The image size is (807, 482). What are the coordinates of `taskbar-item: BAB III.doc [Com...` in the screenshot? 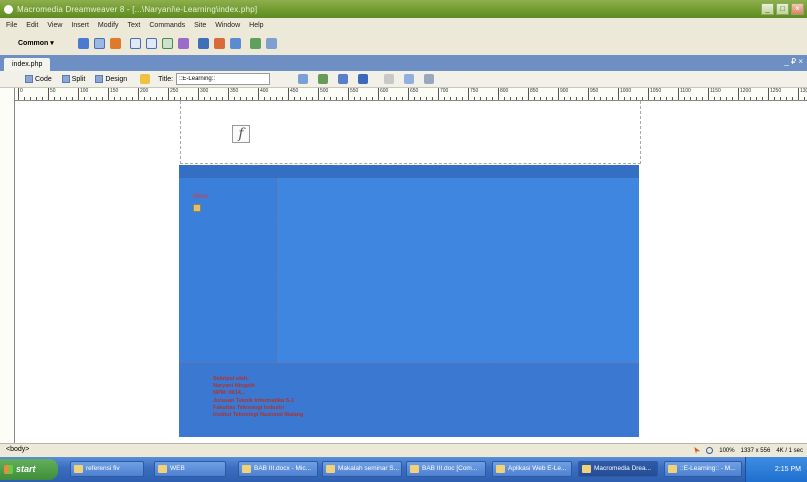 It's located at (446, 469).